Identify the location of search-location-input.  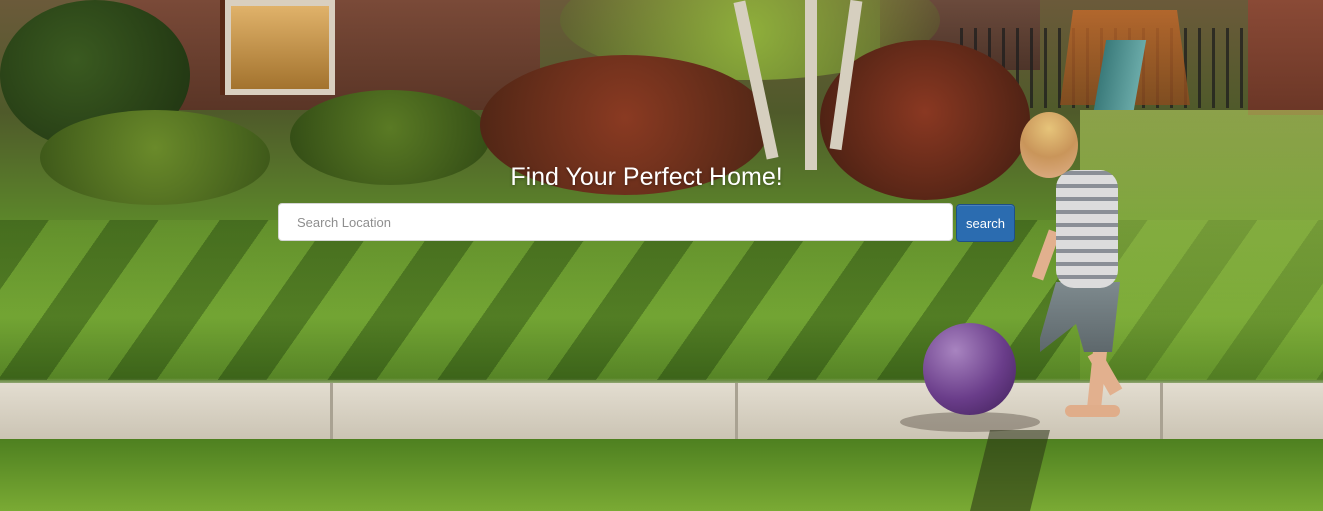
(615, 222).